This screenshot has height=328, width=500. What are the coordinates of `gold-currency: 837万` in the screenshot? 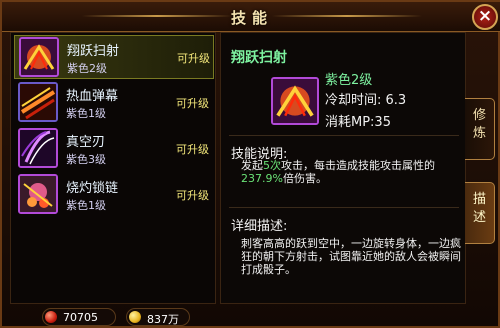 It's located at (158, 317).